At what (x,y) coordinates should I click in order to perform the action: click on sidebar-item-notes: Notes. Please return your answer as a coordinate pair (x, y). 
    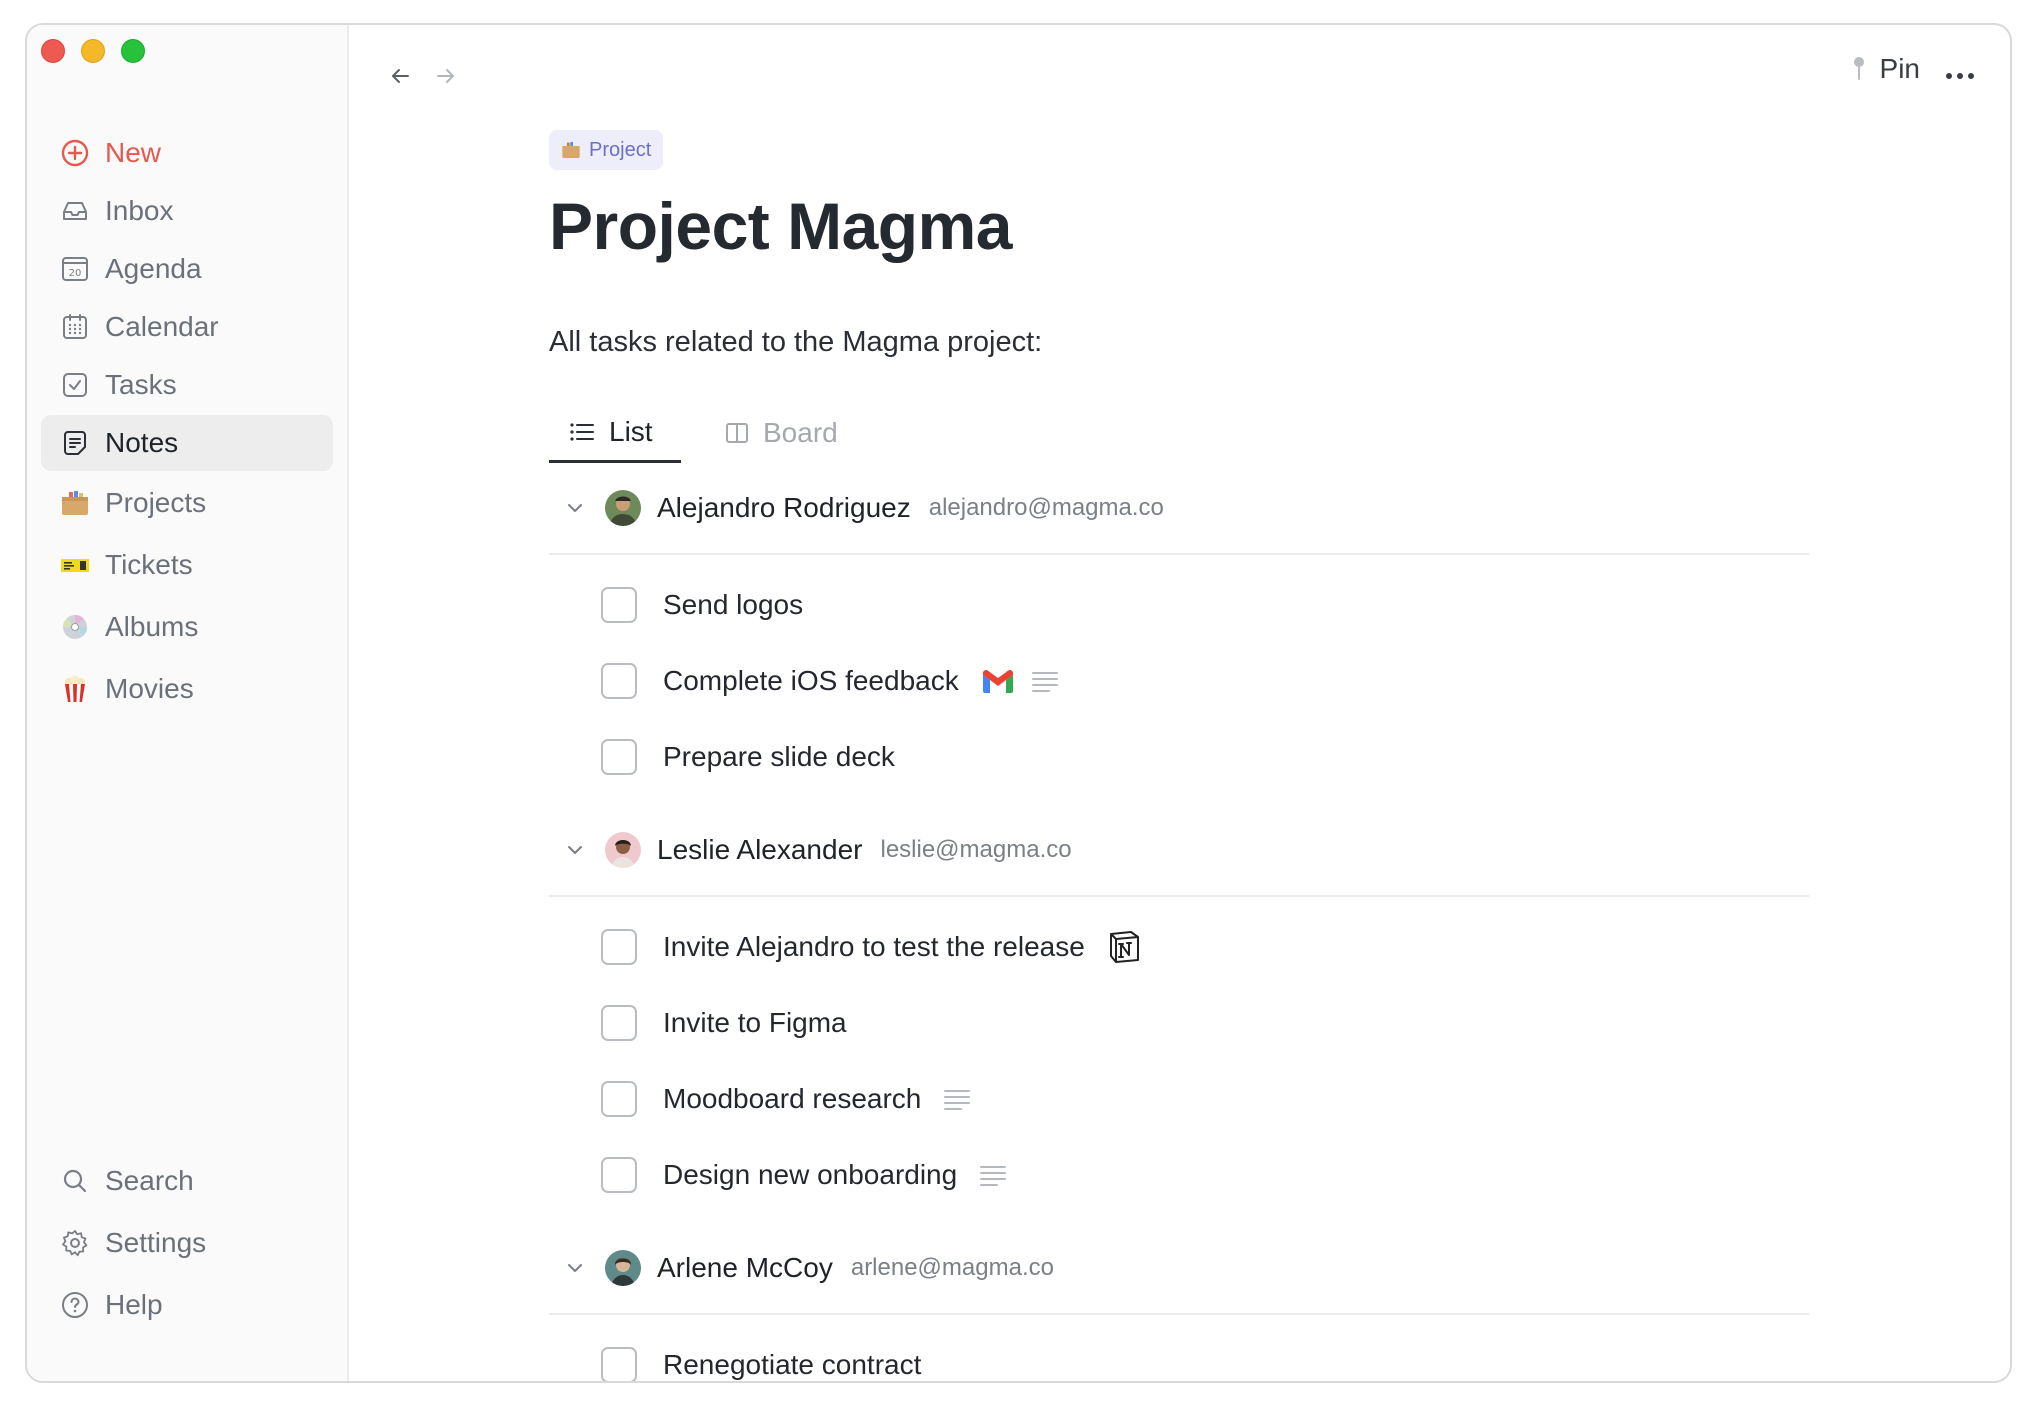
    Looking at the image, I should click on (187, 443).